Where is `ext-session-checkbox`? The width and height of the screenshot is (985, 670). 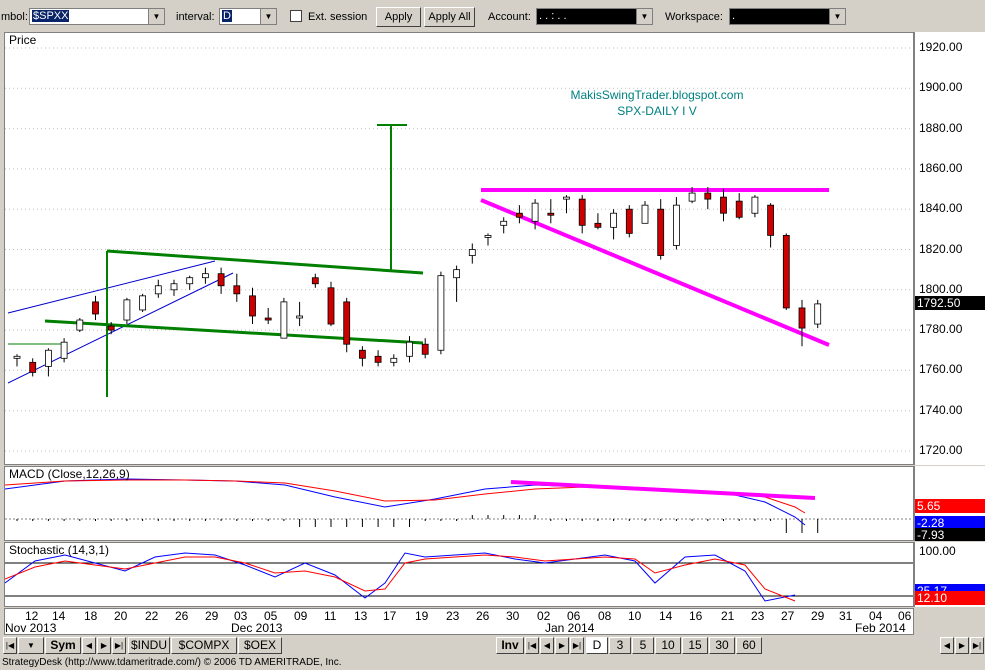
ext-session-checkbox is located at coordinates (296, 16).